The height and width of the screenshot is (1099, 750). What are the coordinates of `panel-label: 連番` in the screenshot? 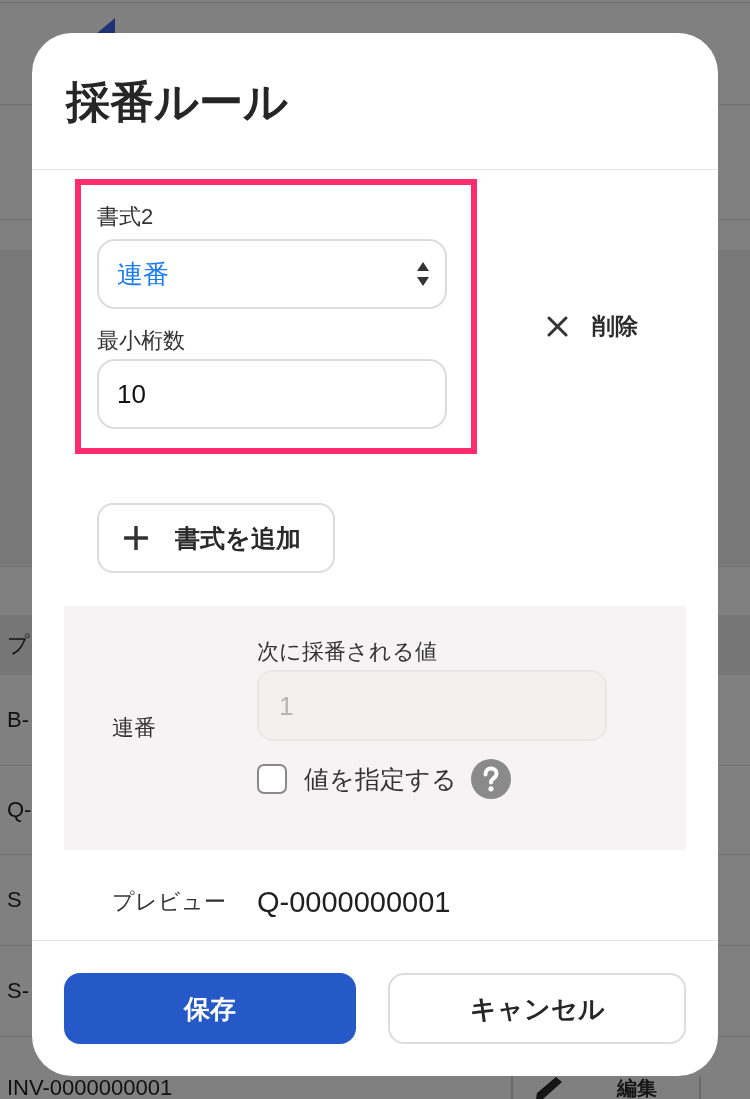 It's located at (134, 728).